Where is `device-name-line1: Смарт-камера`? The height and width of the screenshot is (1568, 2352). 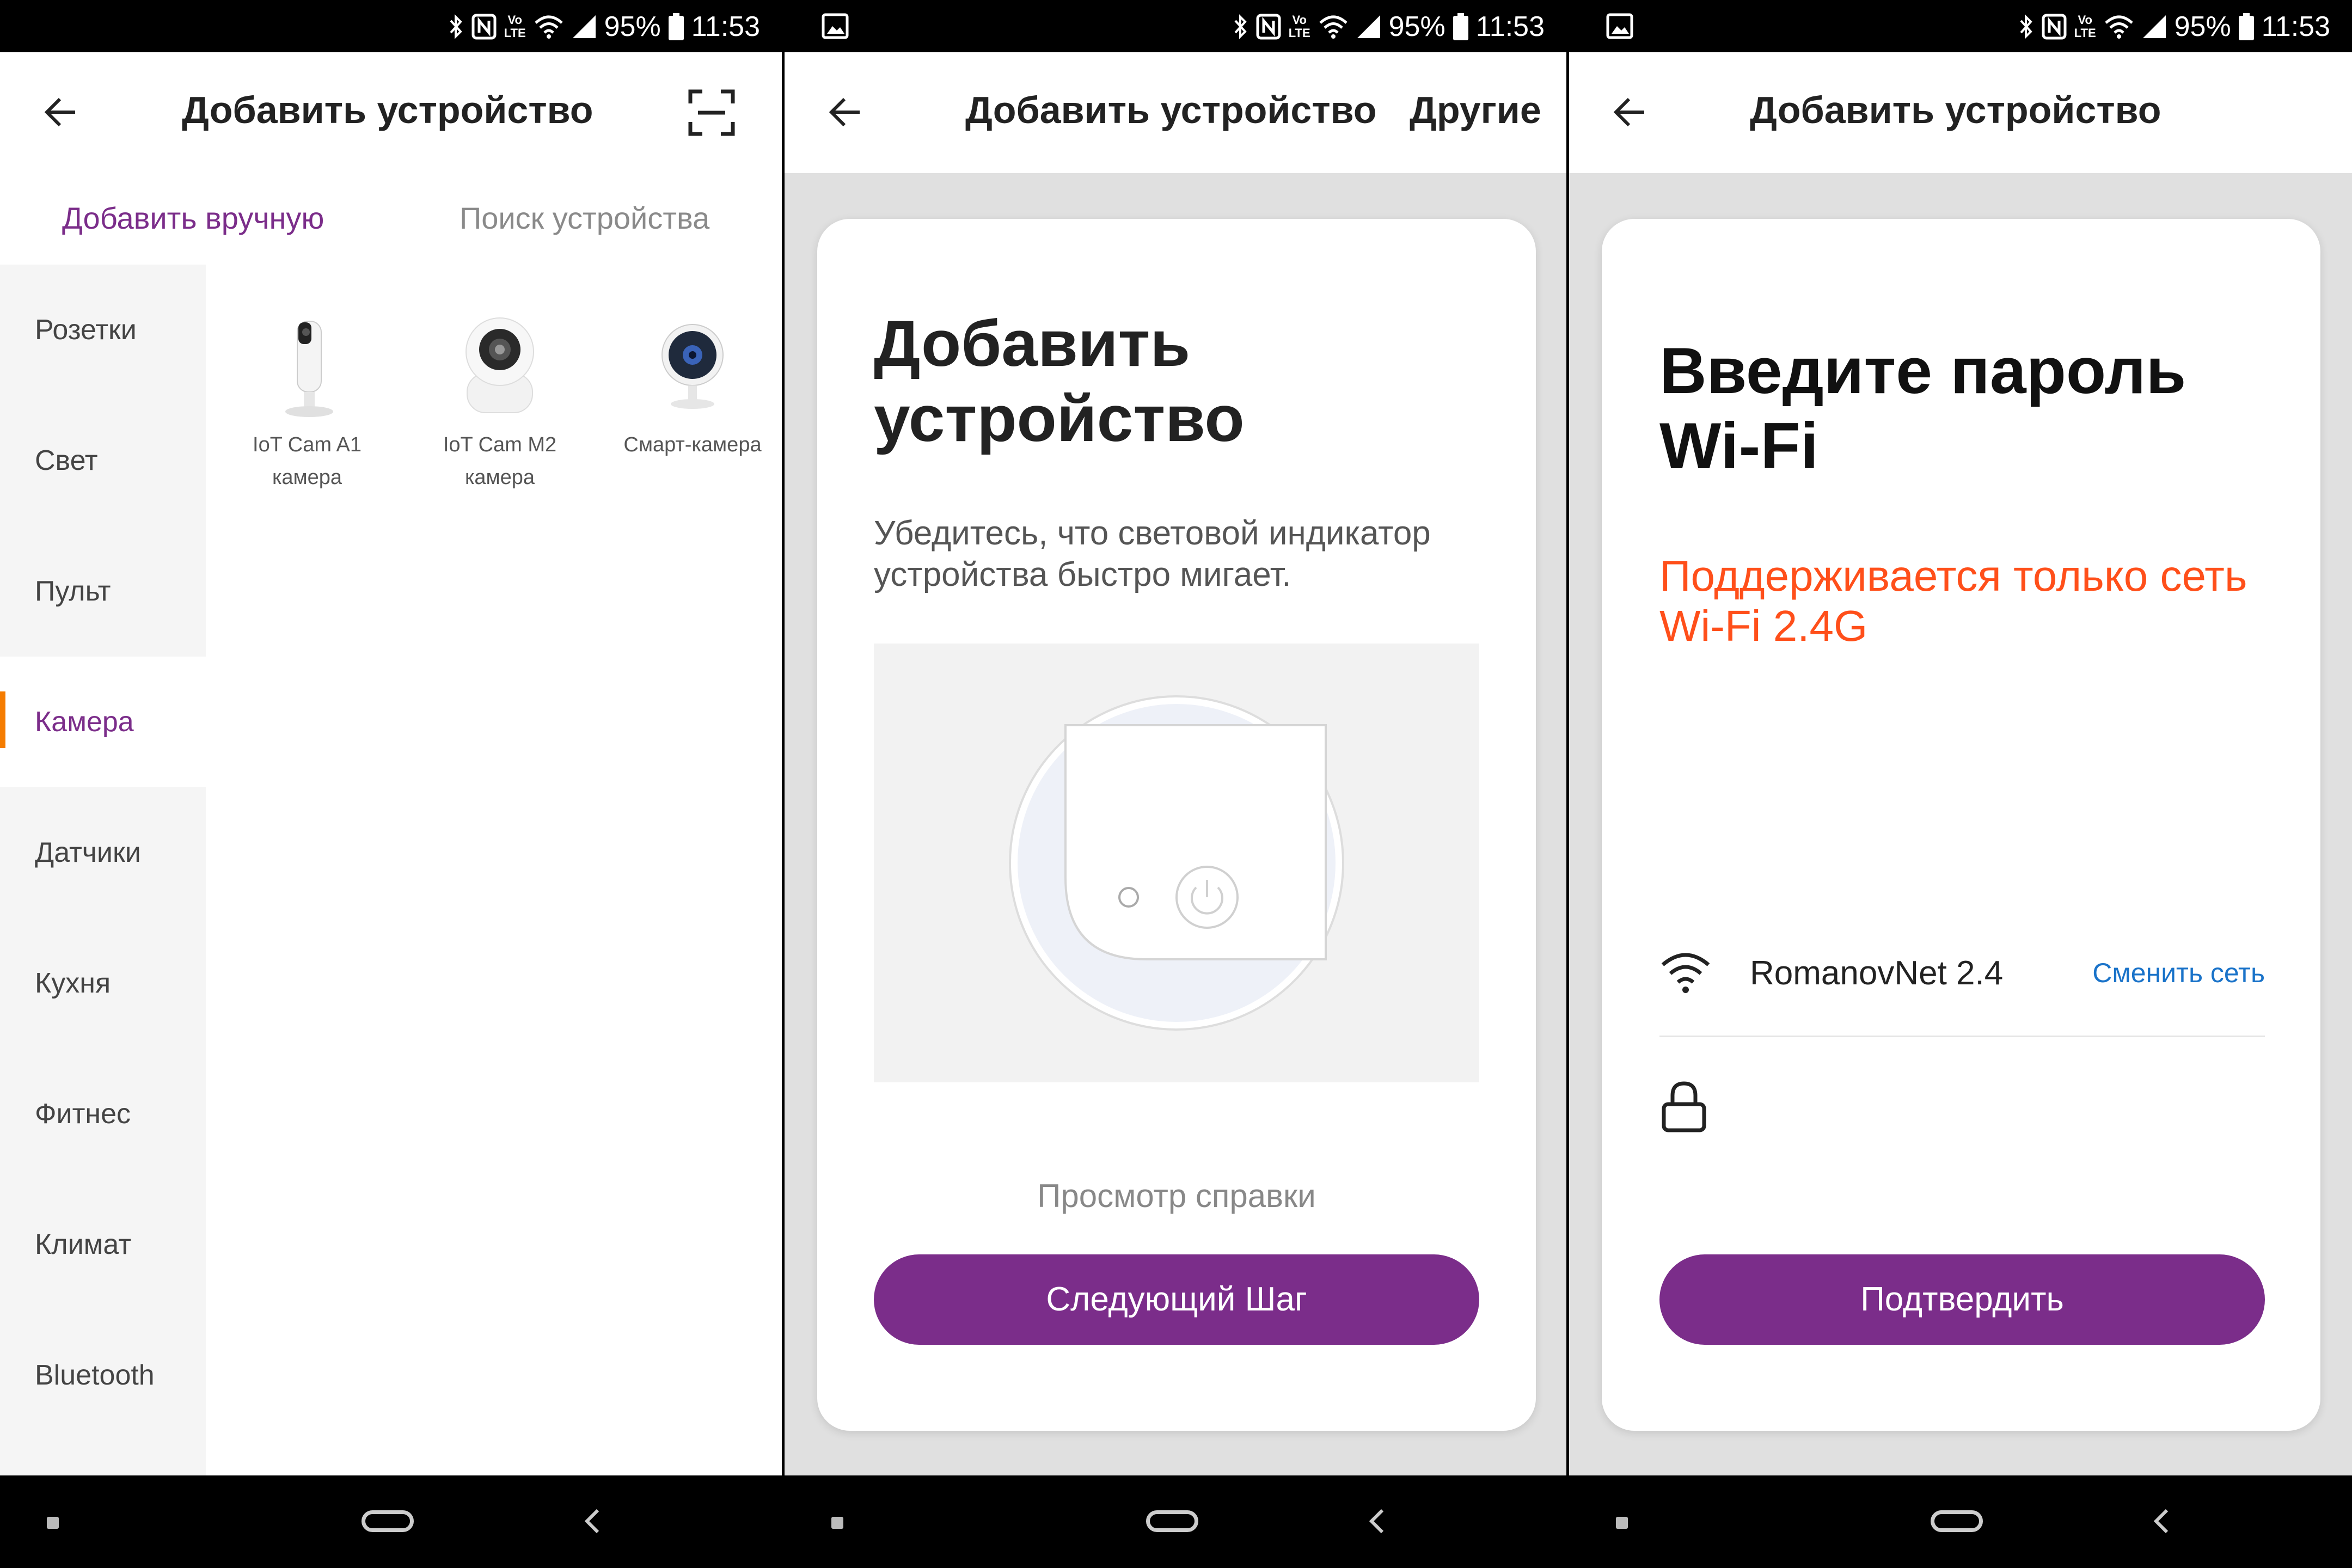 device-name-line1: Смарт-камера is located at coordinates (692, 444).